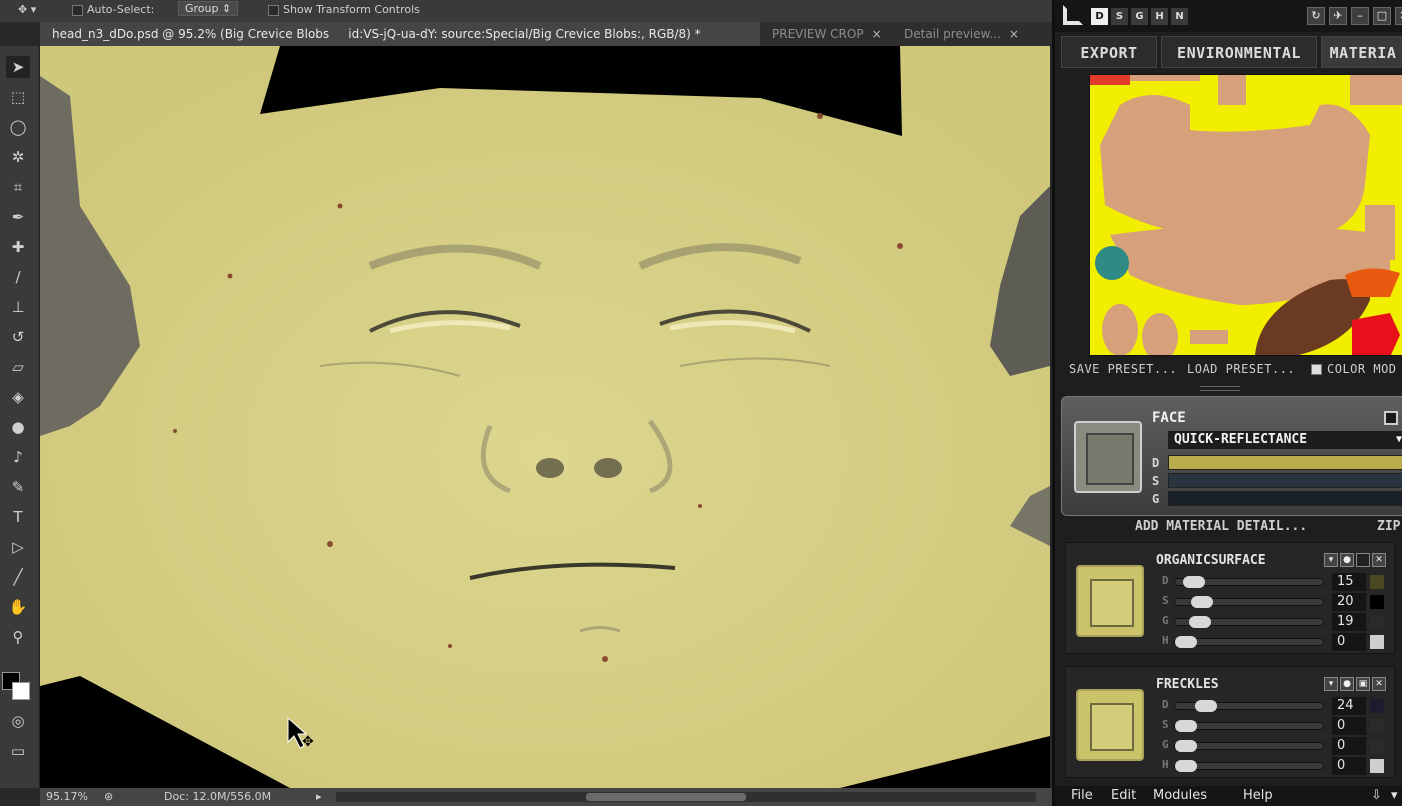 The width and height of the screenshot is (1402, 806). Describe the element at coordinates (1349, 602) in the screenshot. I see `slider-value: 20` at that location.